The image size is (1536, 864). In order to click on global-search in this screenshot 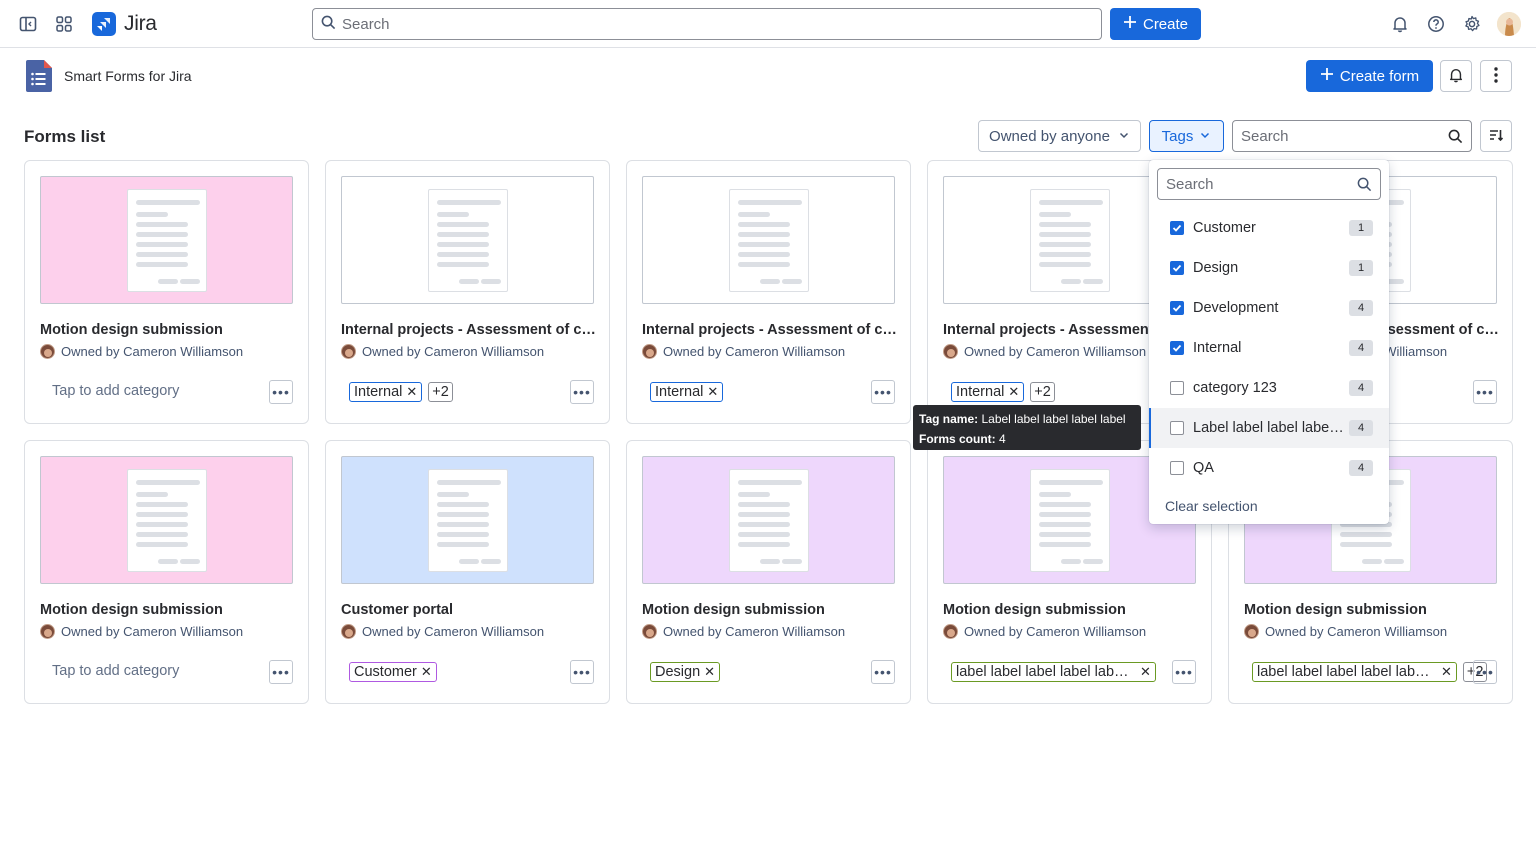, I will do `click(707, 24)`.